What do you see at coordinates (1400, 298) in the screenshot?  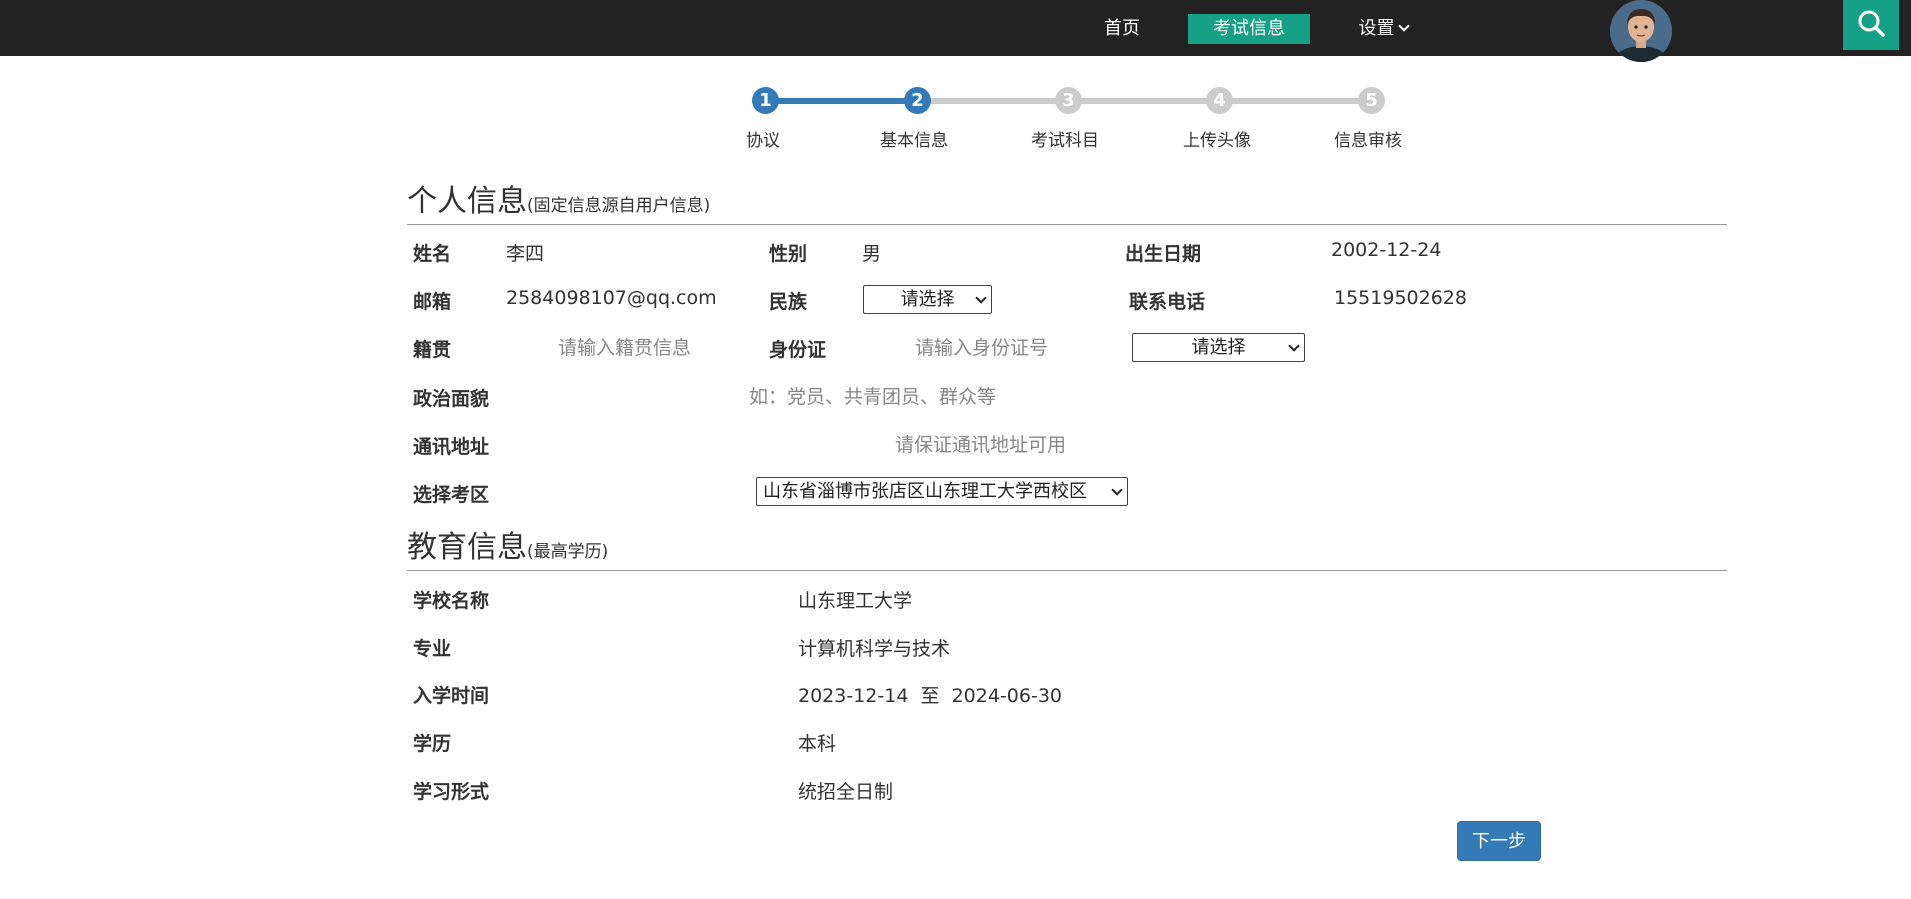 I see `phone-value: 15519502628` at bounding box center [1400, 298].